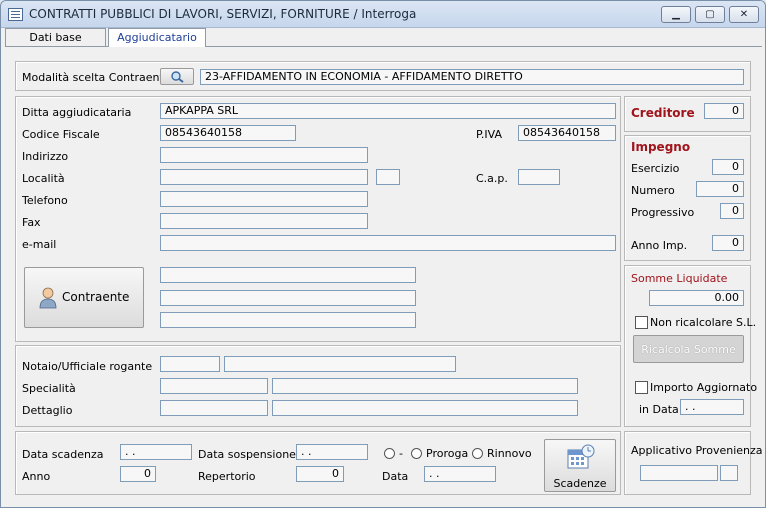 Image resolution: width=766 pixels, height=508 pixels. I want to click on somme-title: Somme Liquidate, so click(679, 278).